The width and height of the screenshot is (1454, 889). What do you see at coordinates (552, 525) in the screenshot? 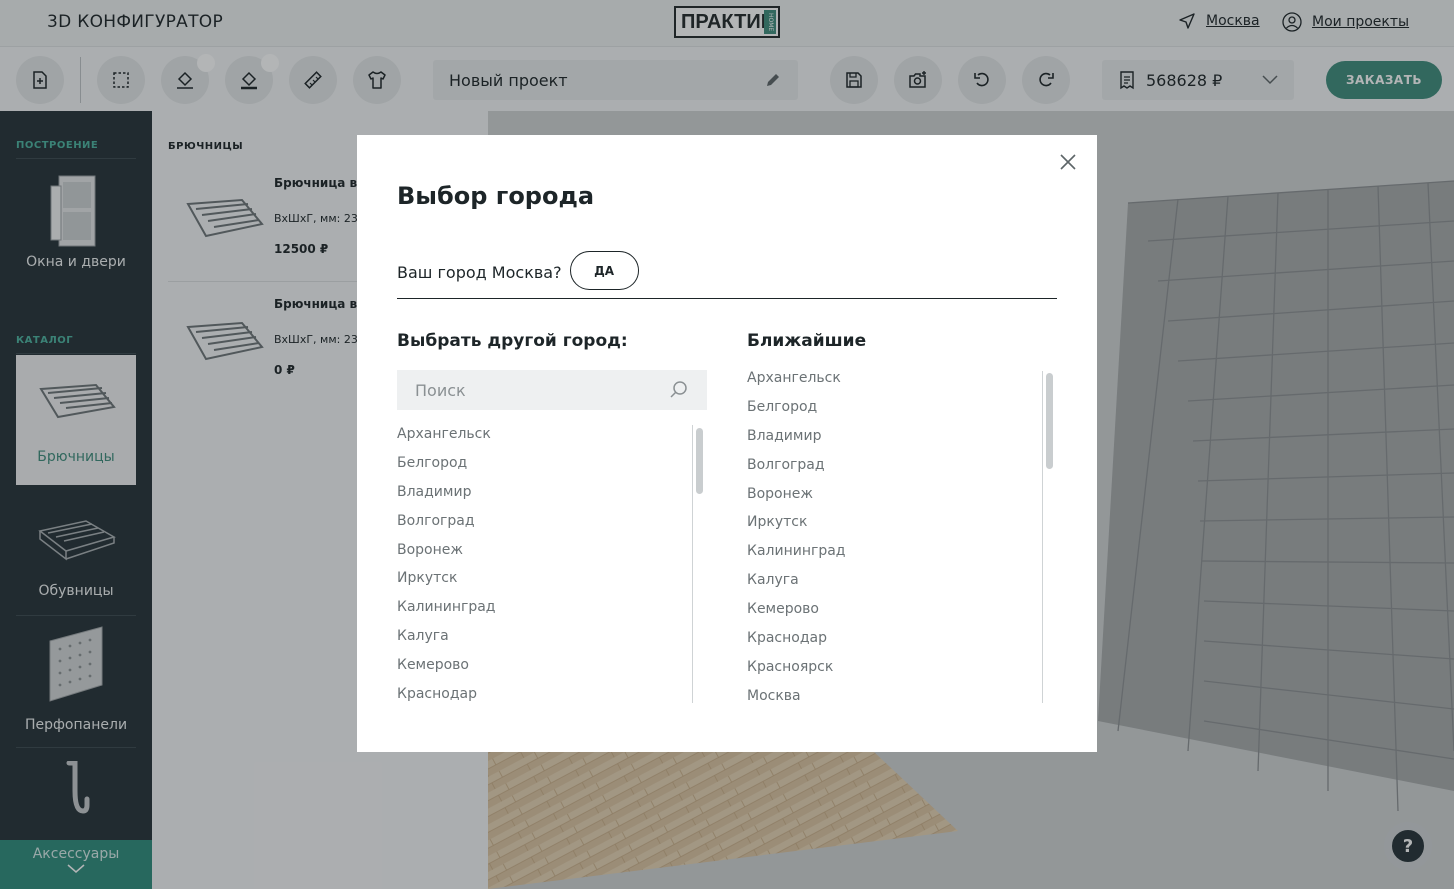
I see `city-option: Волгоград` at bounding box center [552, 525].